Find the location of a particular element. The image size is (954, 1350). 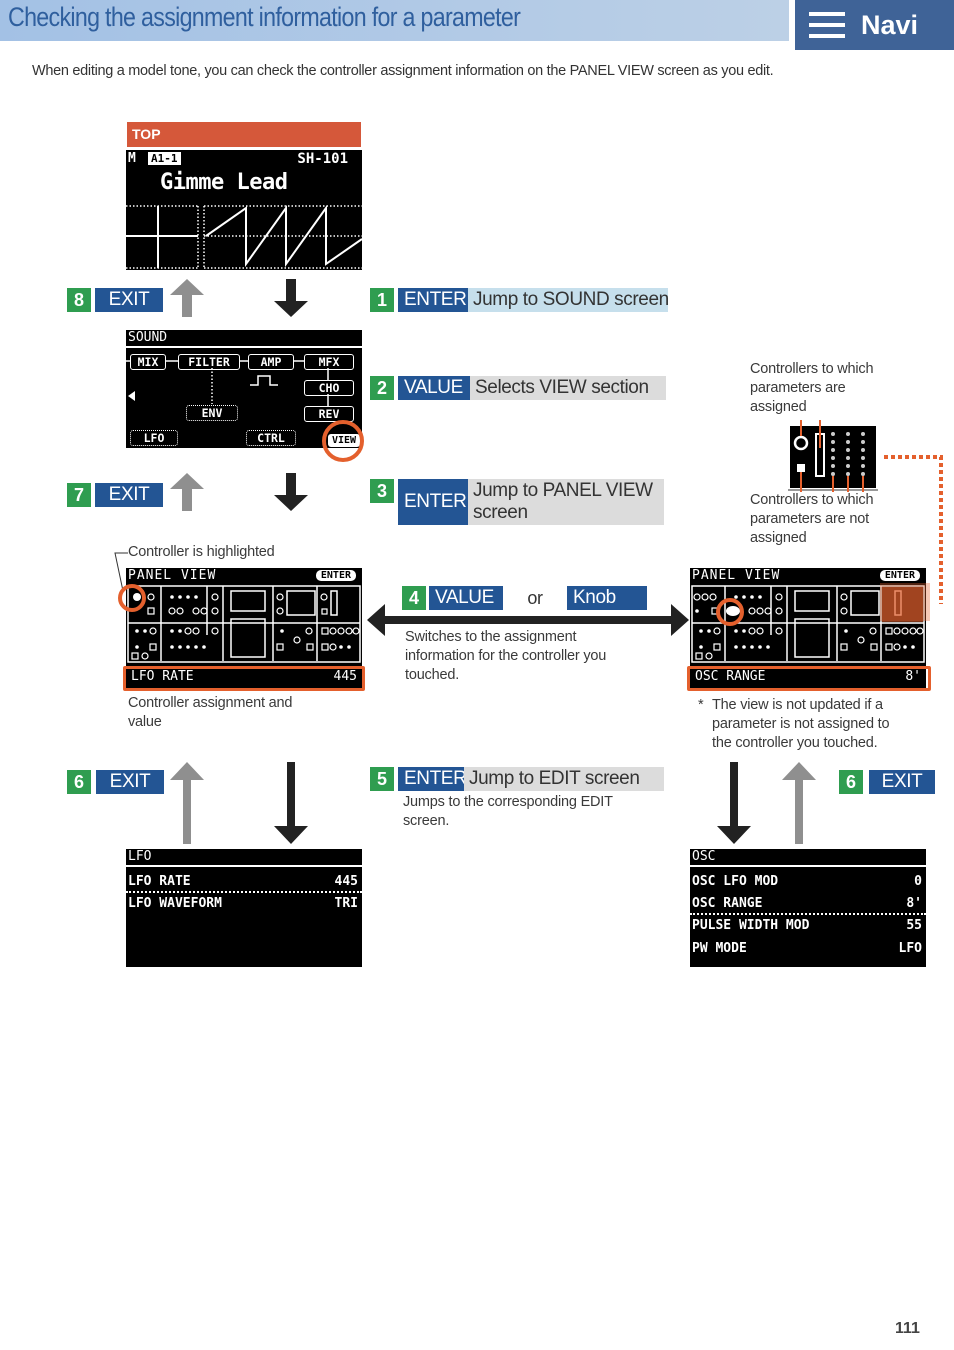

step-description: Jump to PANEL VIEW screen is located at coordinates (566, 502).